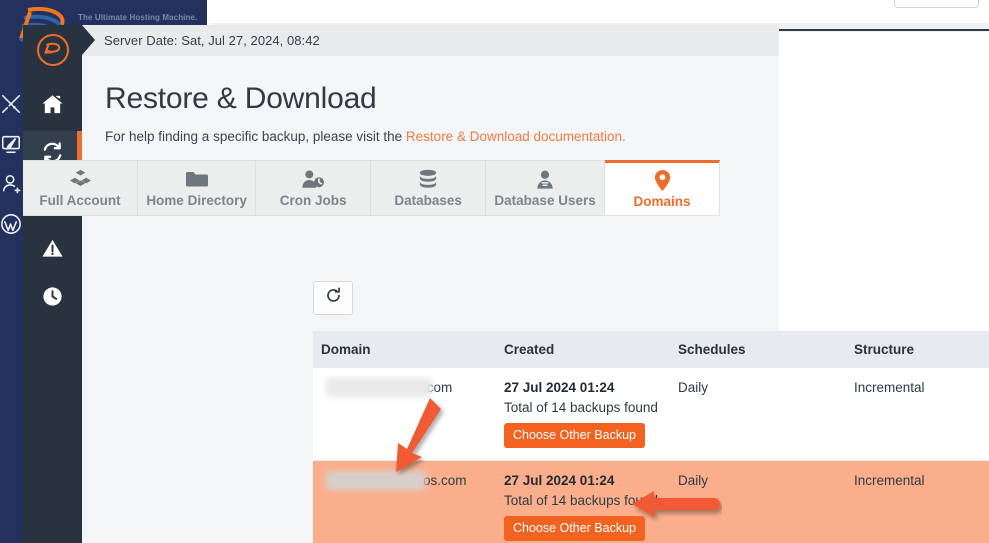 The width and height of the screenshot is (989, 543). I want to click on tab-home-directory: Home Directory, so click(197, 188).